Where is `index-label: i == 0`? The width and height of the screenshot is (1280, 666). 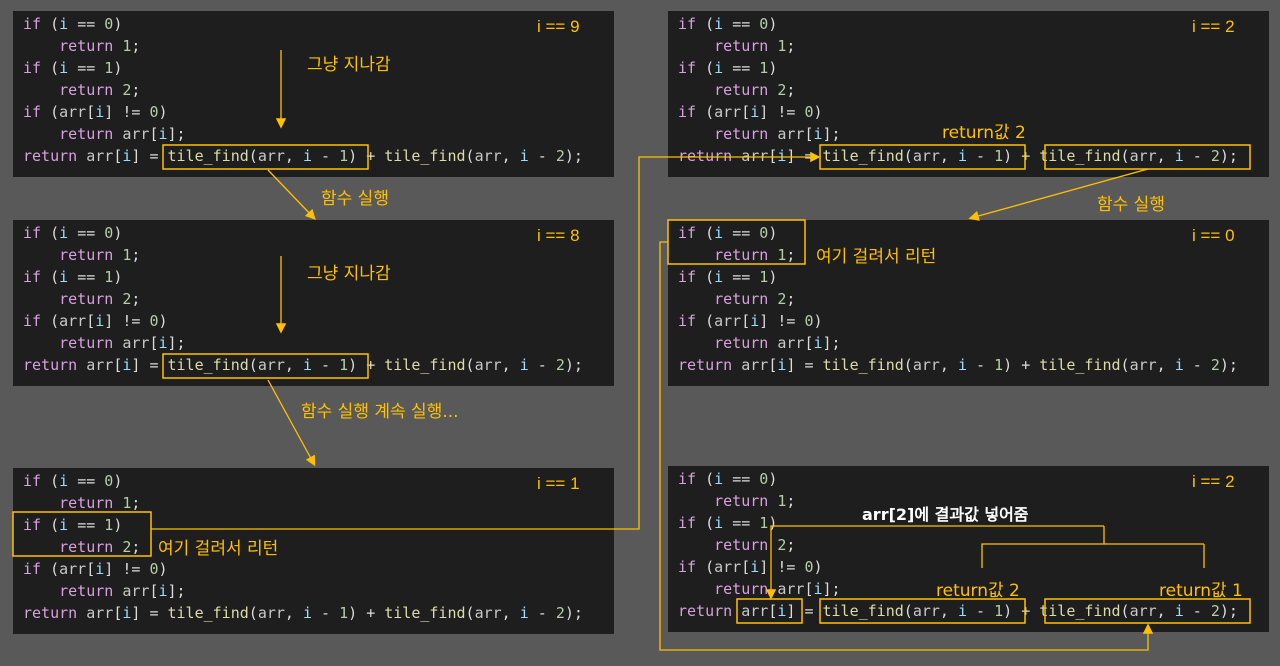
index-label: i == 0 is located at coordinates (1213, 235).